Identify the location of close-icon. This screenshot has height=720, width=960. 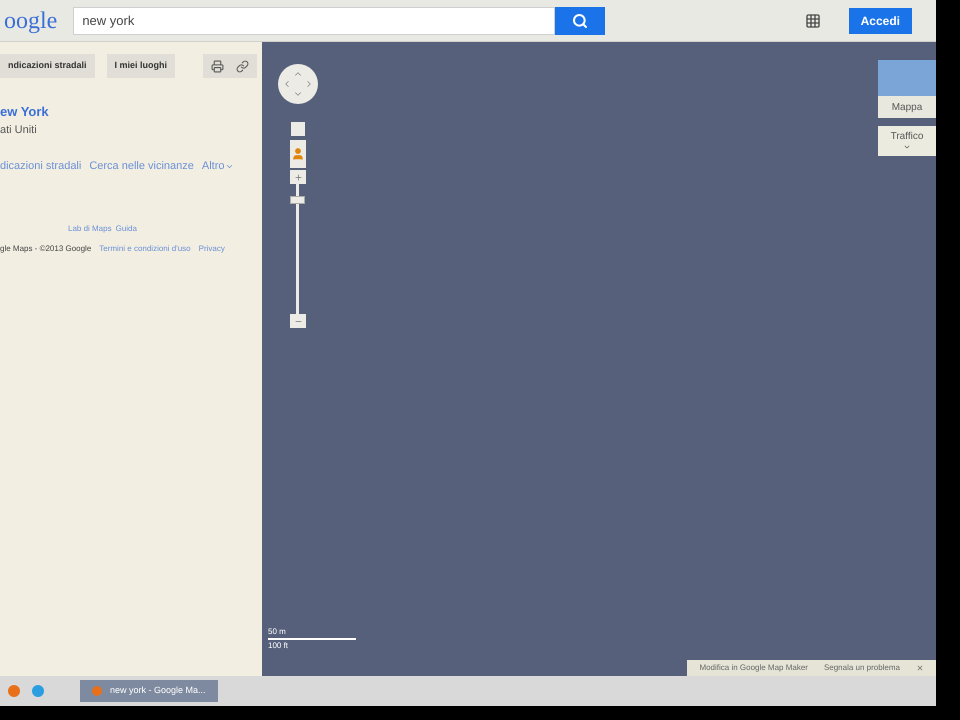
(920, 668).